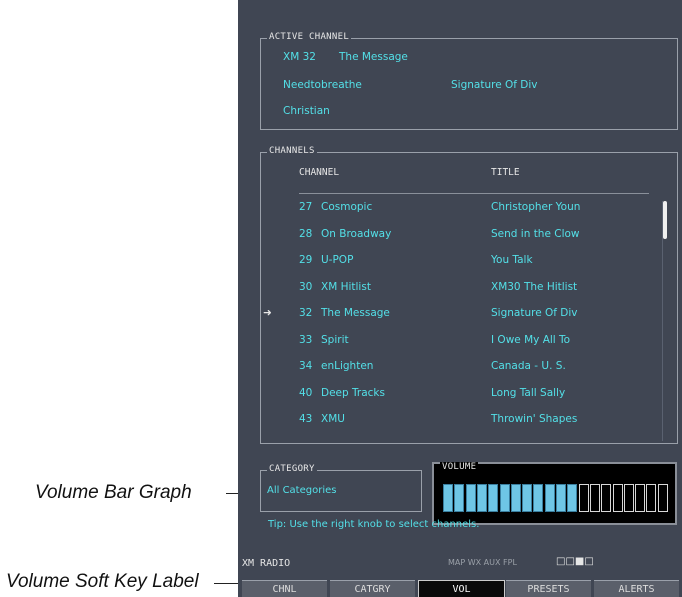 This screenshot has height=597, width=682. I want to click on status-bar: XM RADIO MAP WX AUX FPL □□■□, so click(460, 566).